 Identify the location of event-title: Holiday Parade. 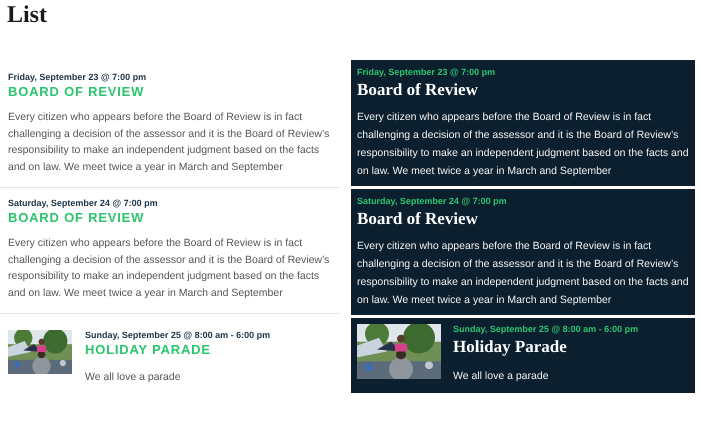
(545, 347).